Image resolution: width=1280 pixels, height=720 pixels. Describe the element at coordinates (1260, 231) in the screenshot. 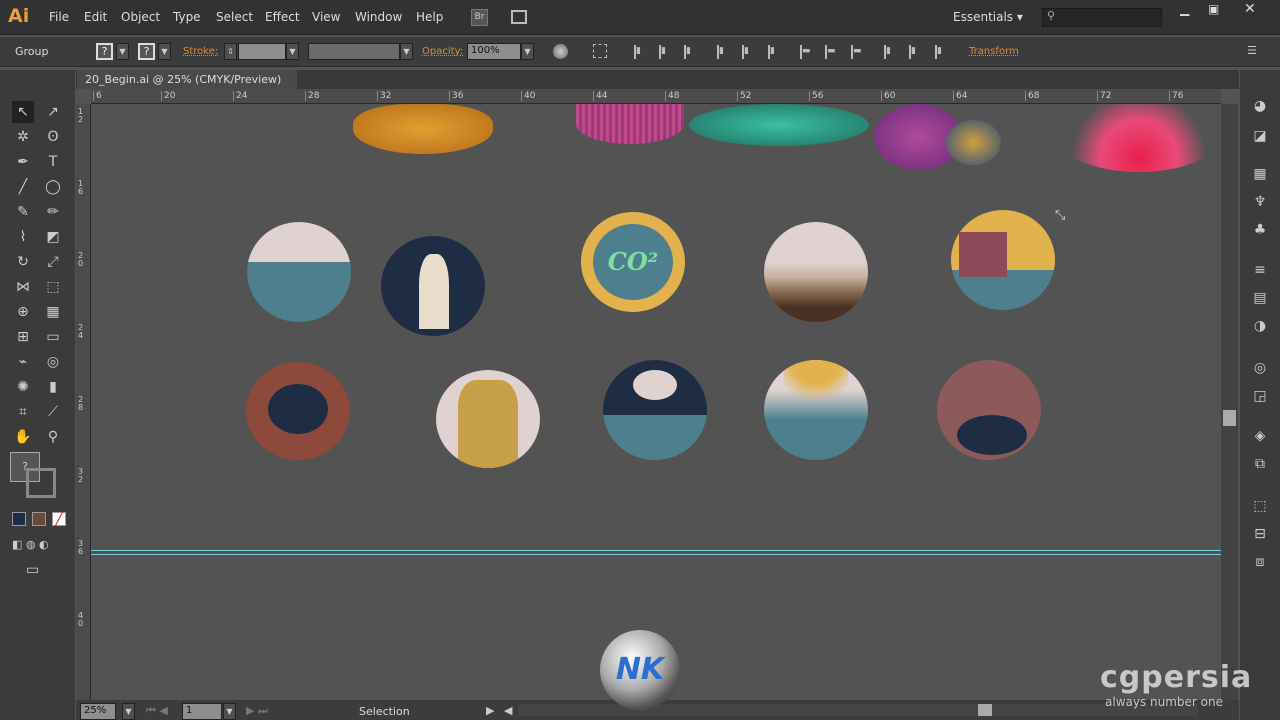

I see `symbols-panel-icon: ♣` at that location.